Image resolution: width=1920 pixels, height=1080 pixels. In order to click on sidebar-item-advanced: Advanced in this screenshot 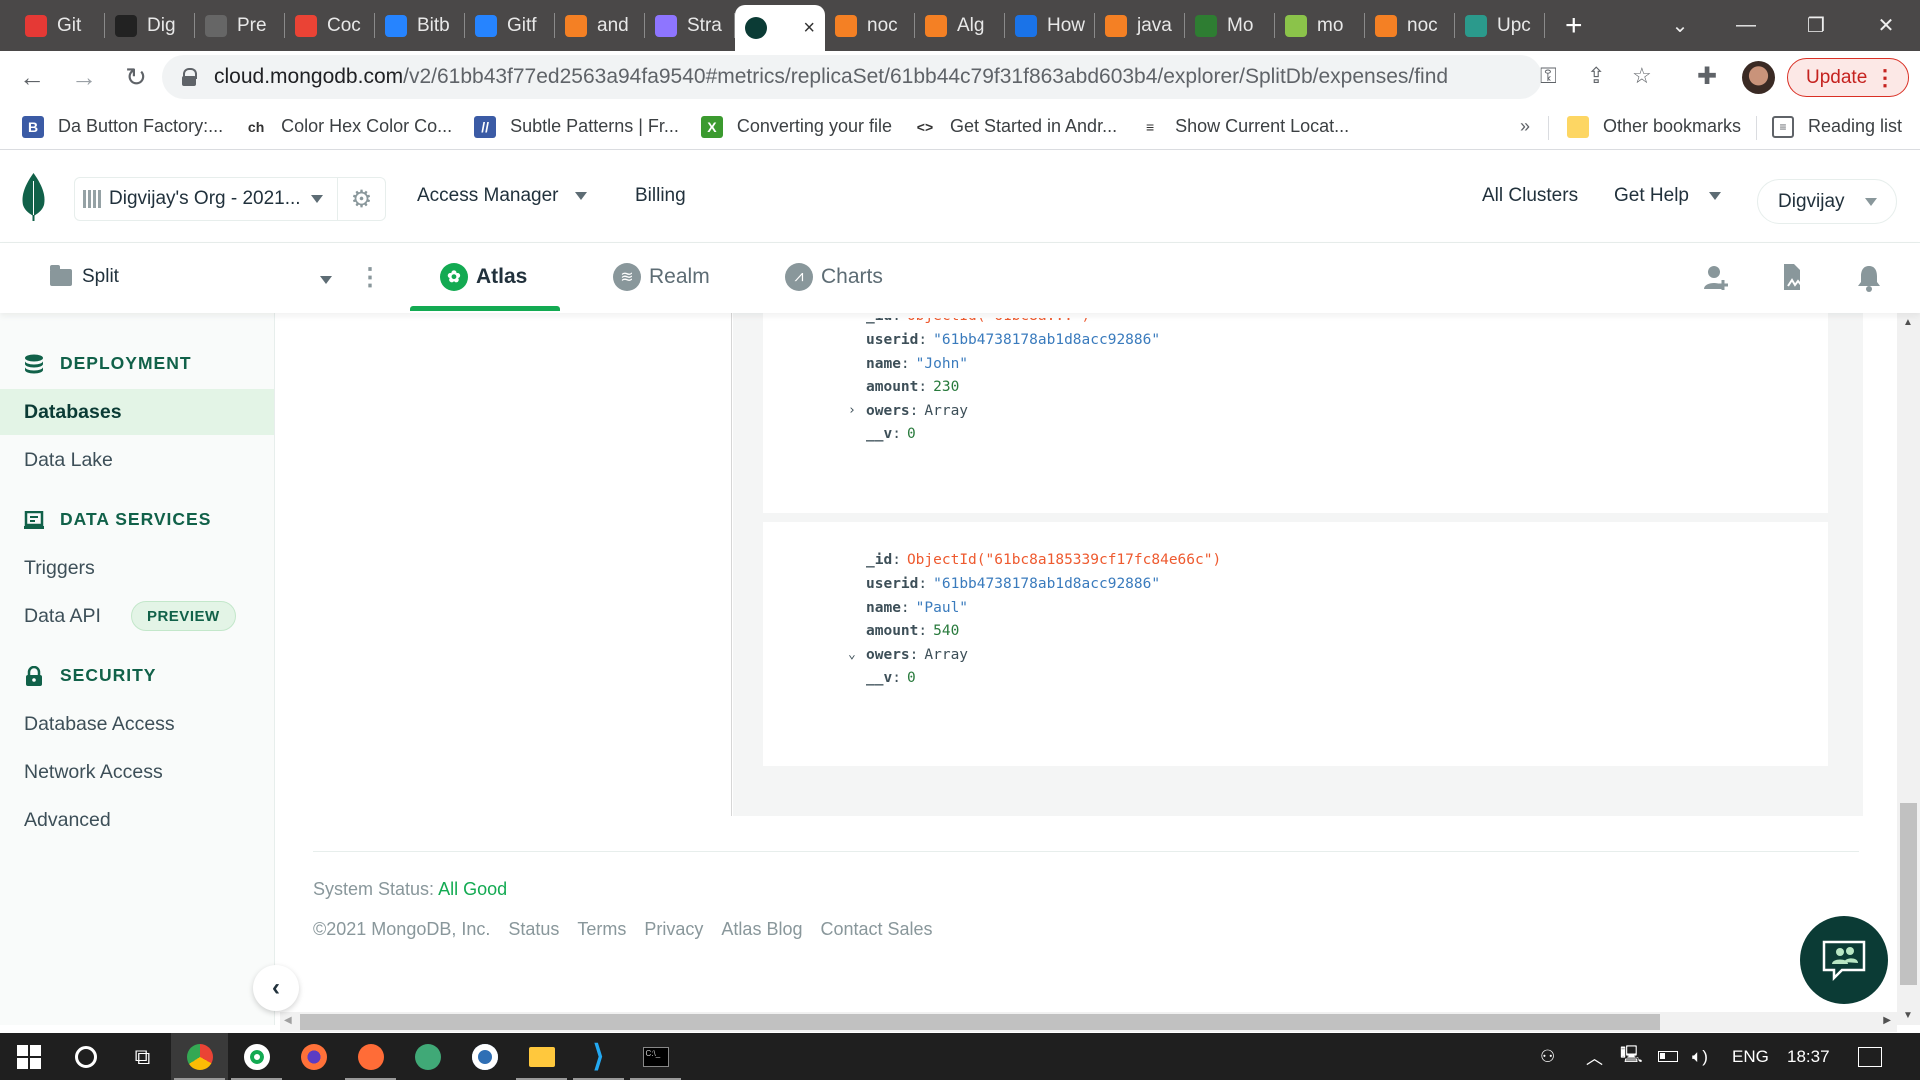, I will do `click(137, 820)`.